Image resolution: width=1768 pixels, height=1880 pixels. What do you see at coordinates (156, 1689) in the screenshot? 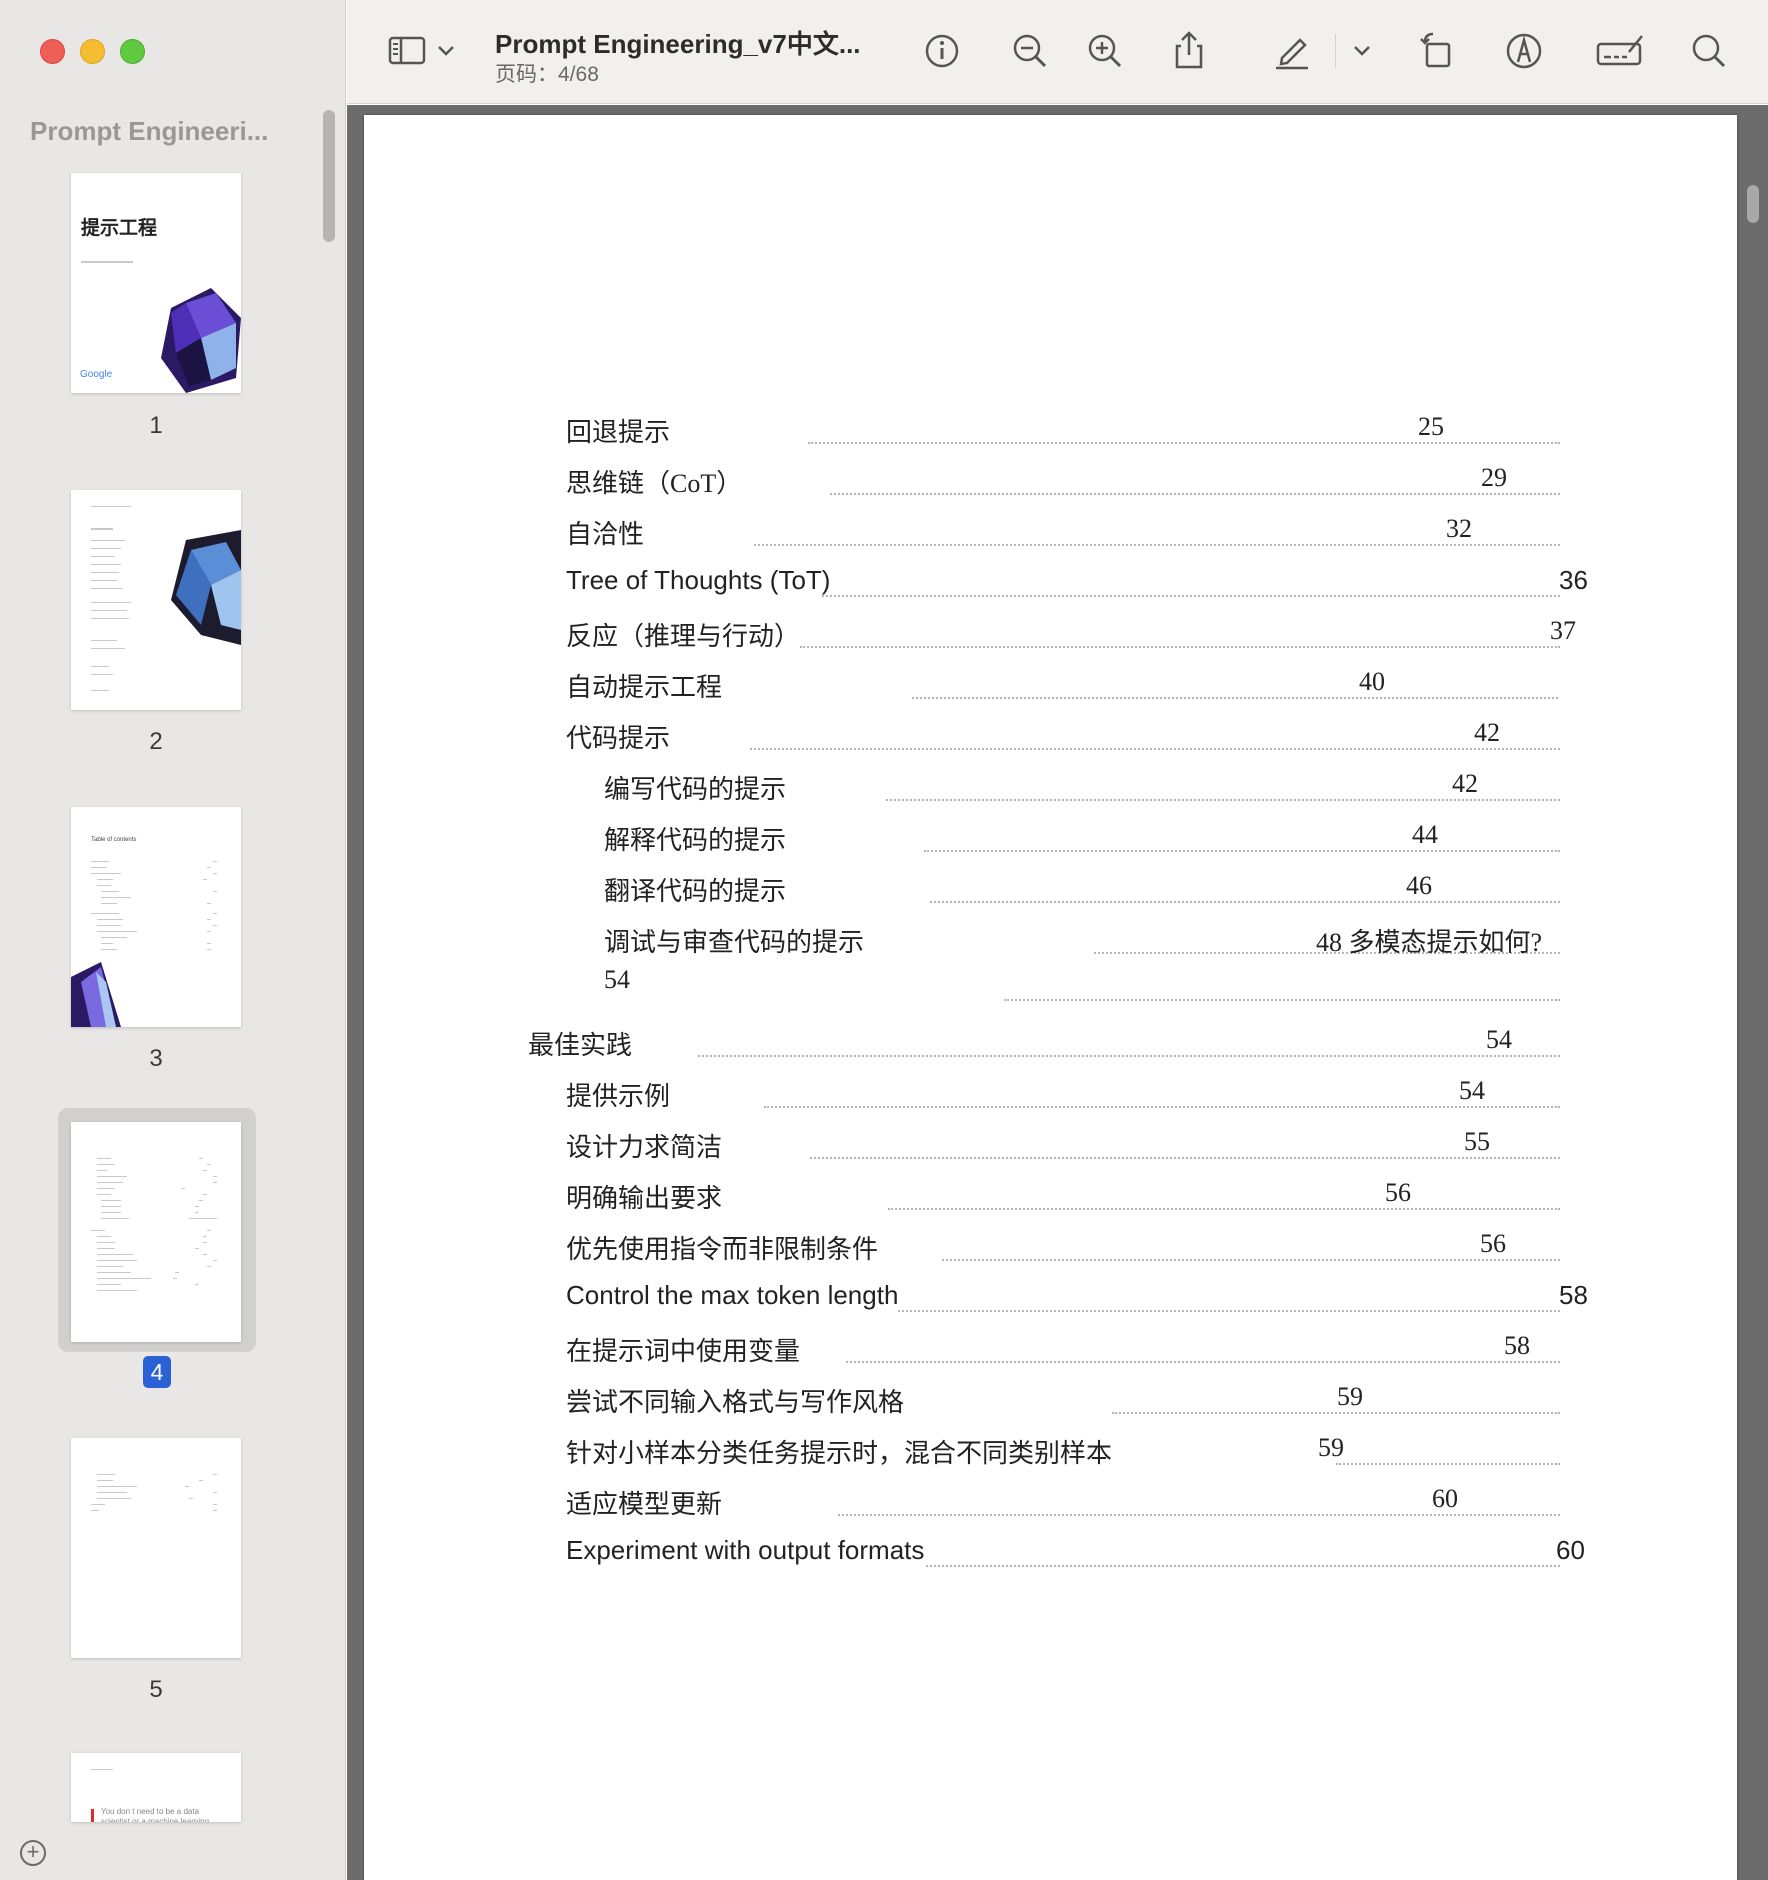
I see `thumbnail-number: 5` at bounding box center [156, 1689].